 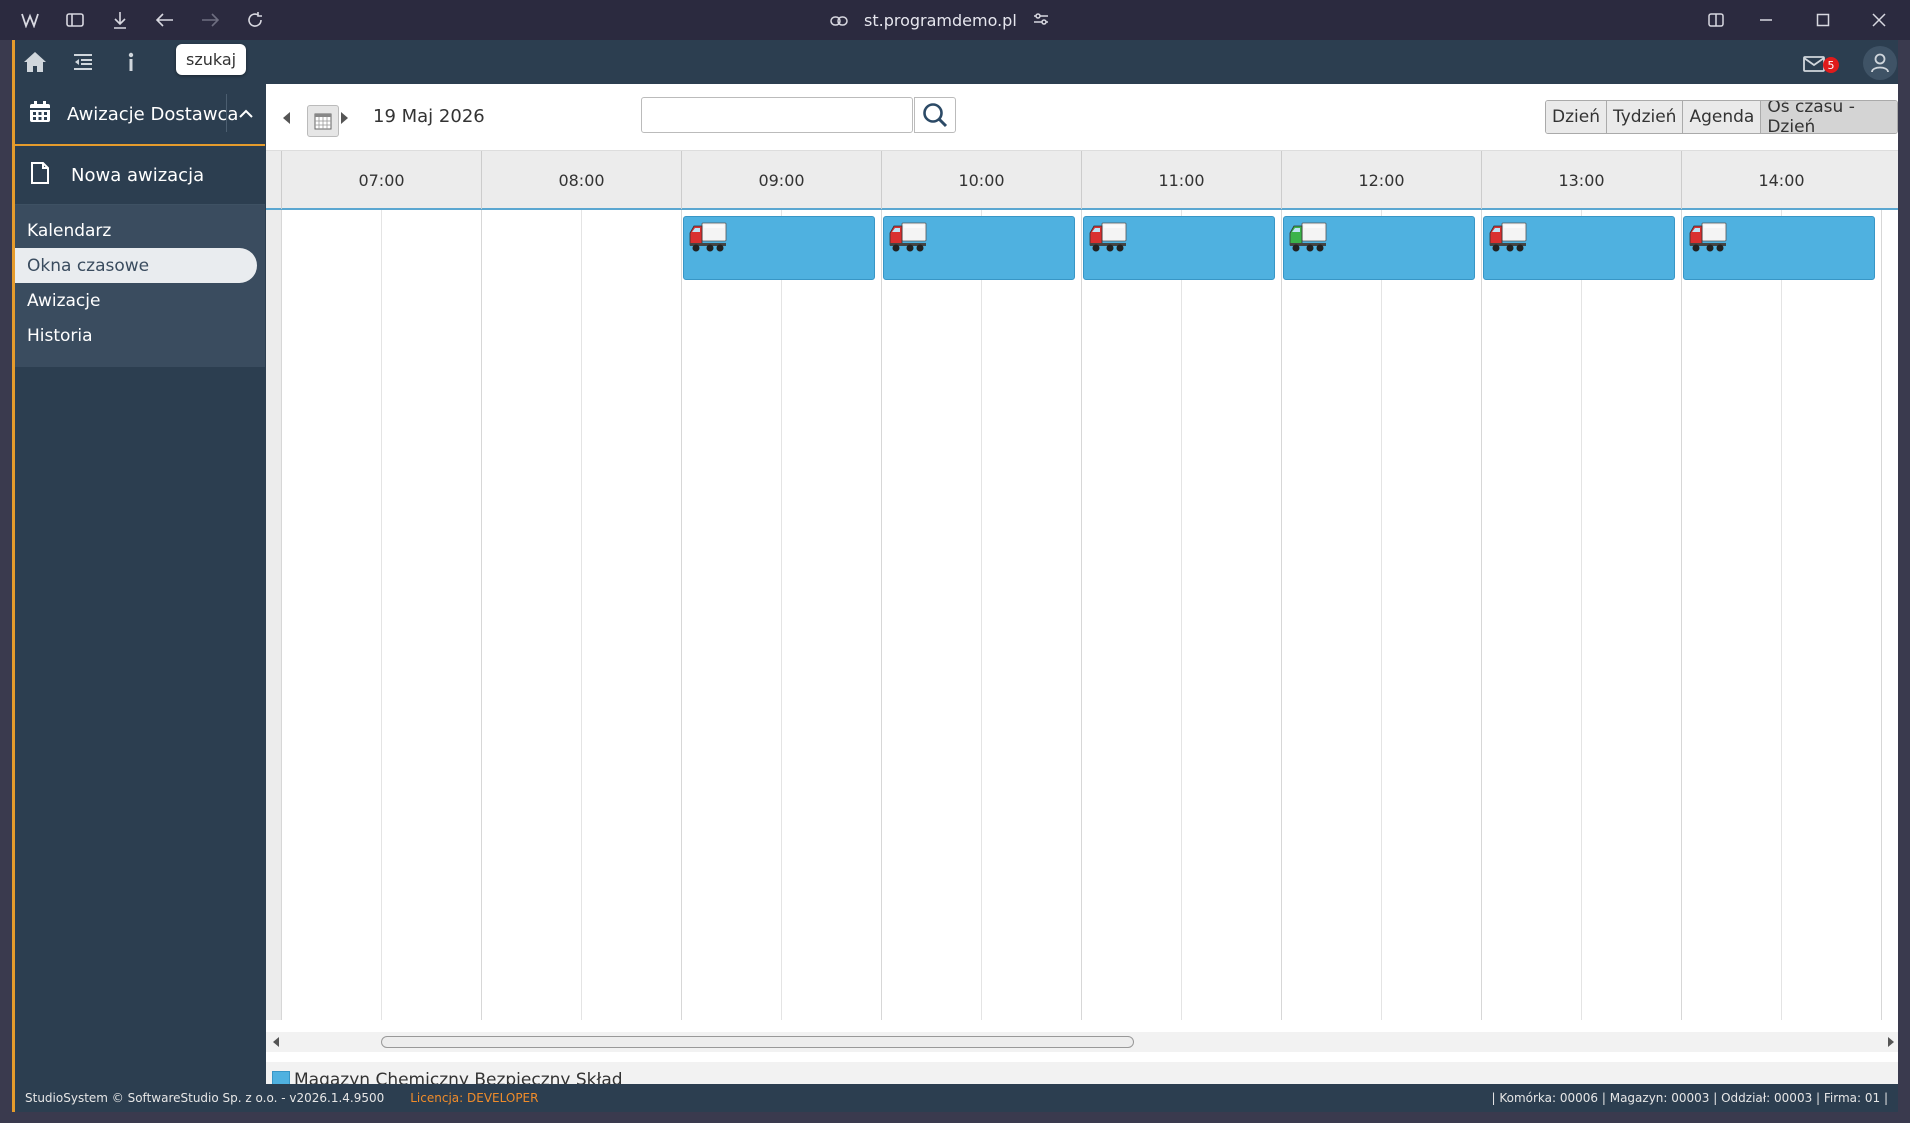 I want to click on new-awizacja-button: Nowa awizacja, so click(x=140, y=175).